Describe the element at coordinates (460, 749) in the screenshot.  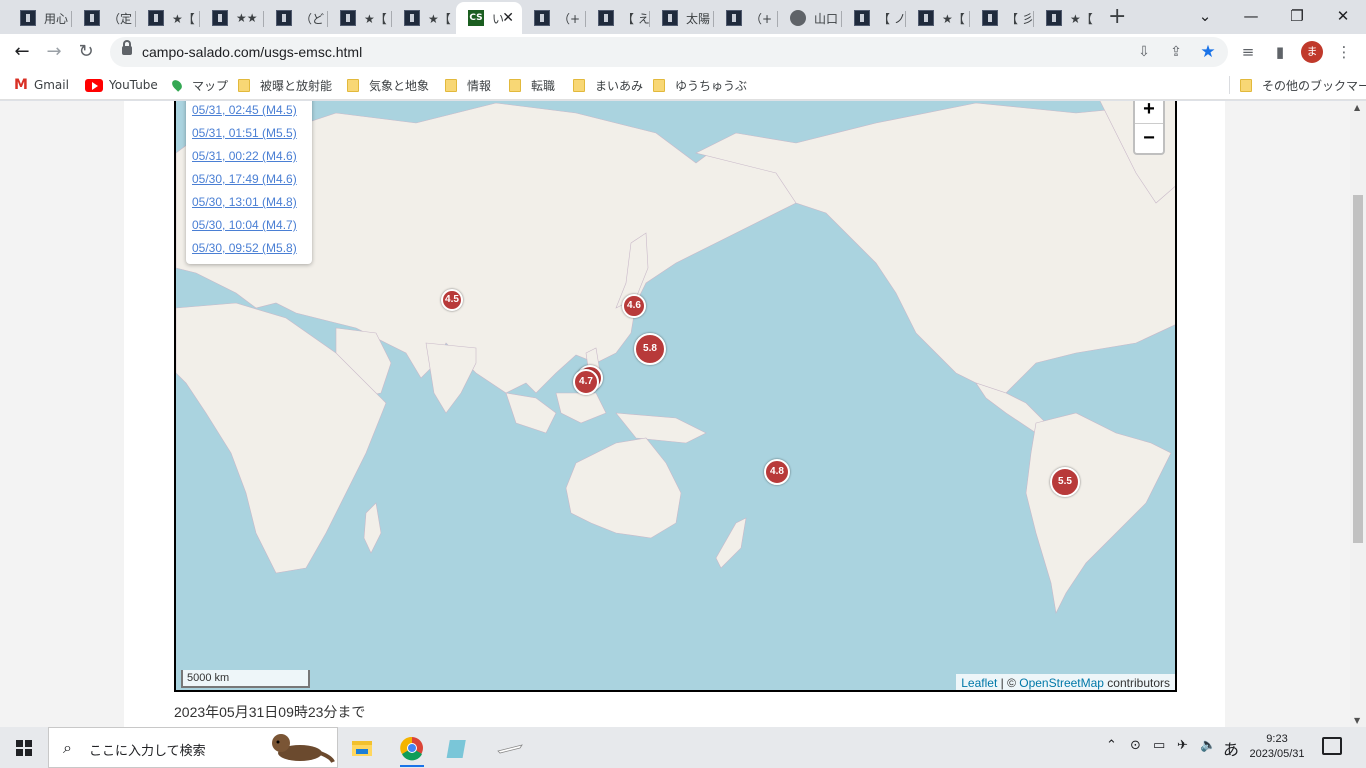
I see `notepad-app-icon` at that location.